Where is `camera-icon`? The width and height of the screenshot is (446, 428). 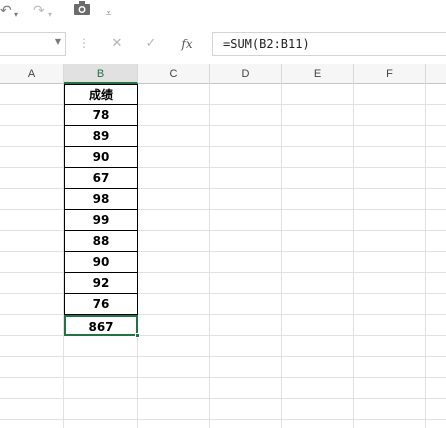
camera-icon is located at coordinates (82, 10).